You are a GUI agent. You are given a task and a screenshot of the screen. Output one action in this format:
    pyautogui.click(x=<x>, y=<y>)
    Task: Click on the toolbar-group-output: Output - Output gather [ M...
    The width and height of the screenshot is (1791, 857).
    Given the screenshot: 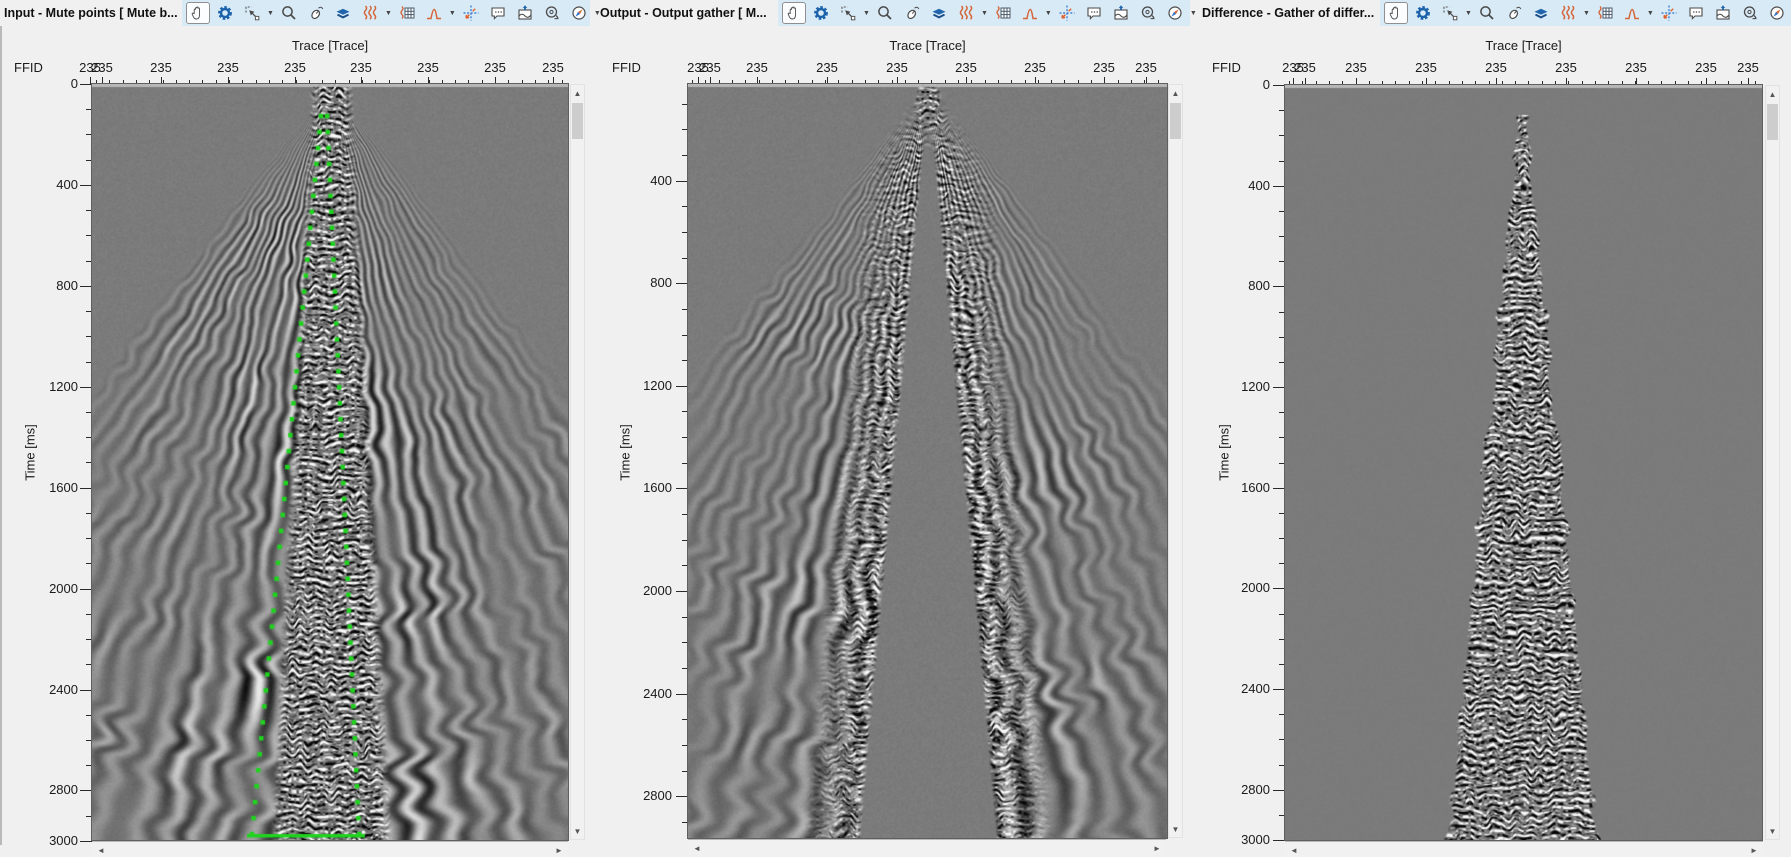 What is the action you would take?
    pyautogui.click(x=683, y=13)
    